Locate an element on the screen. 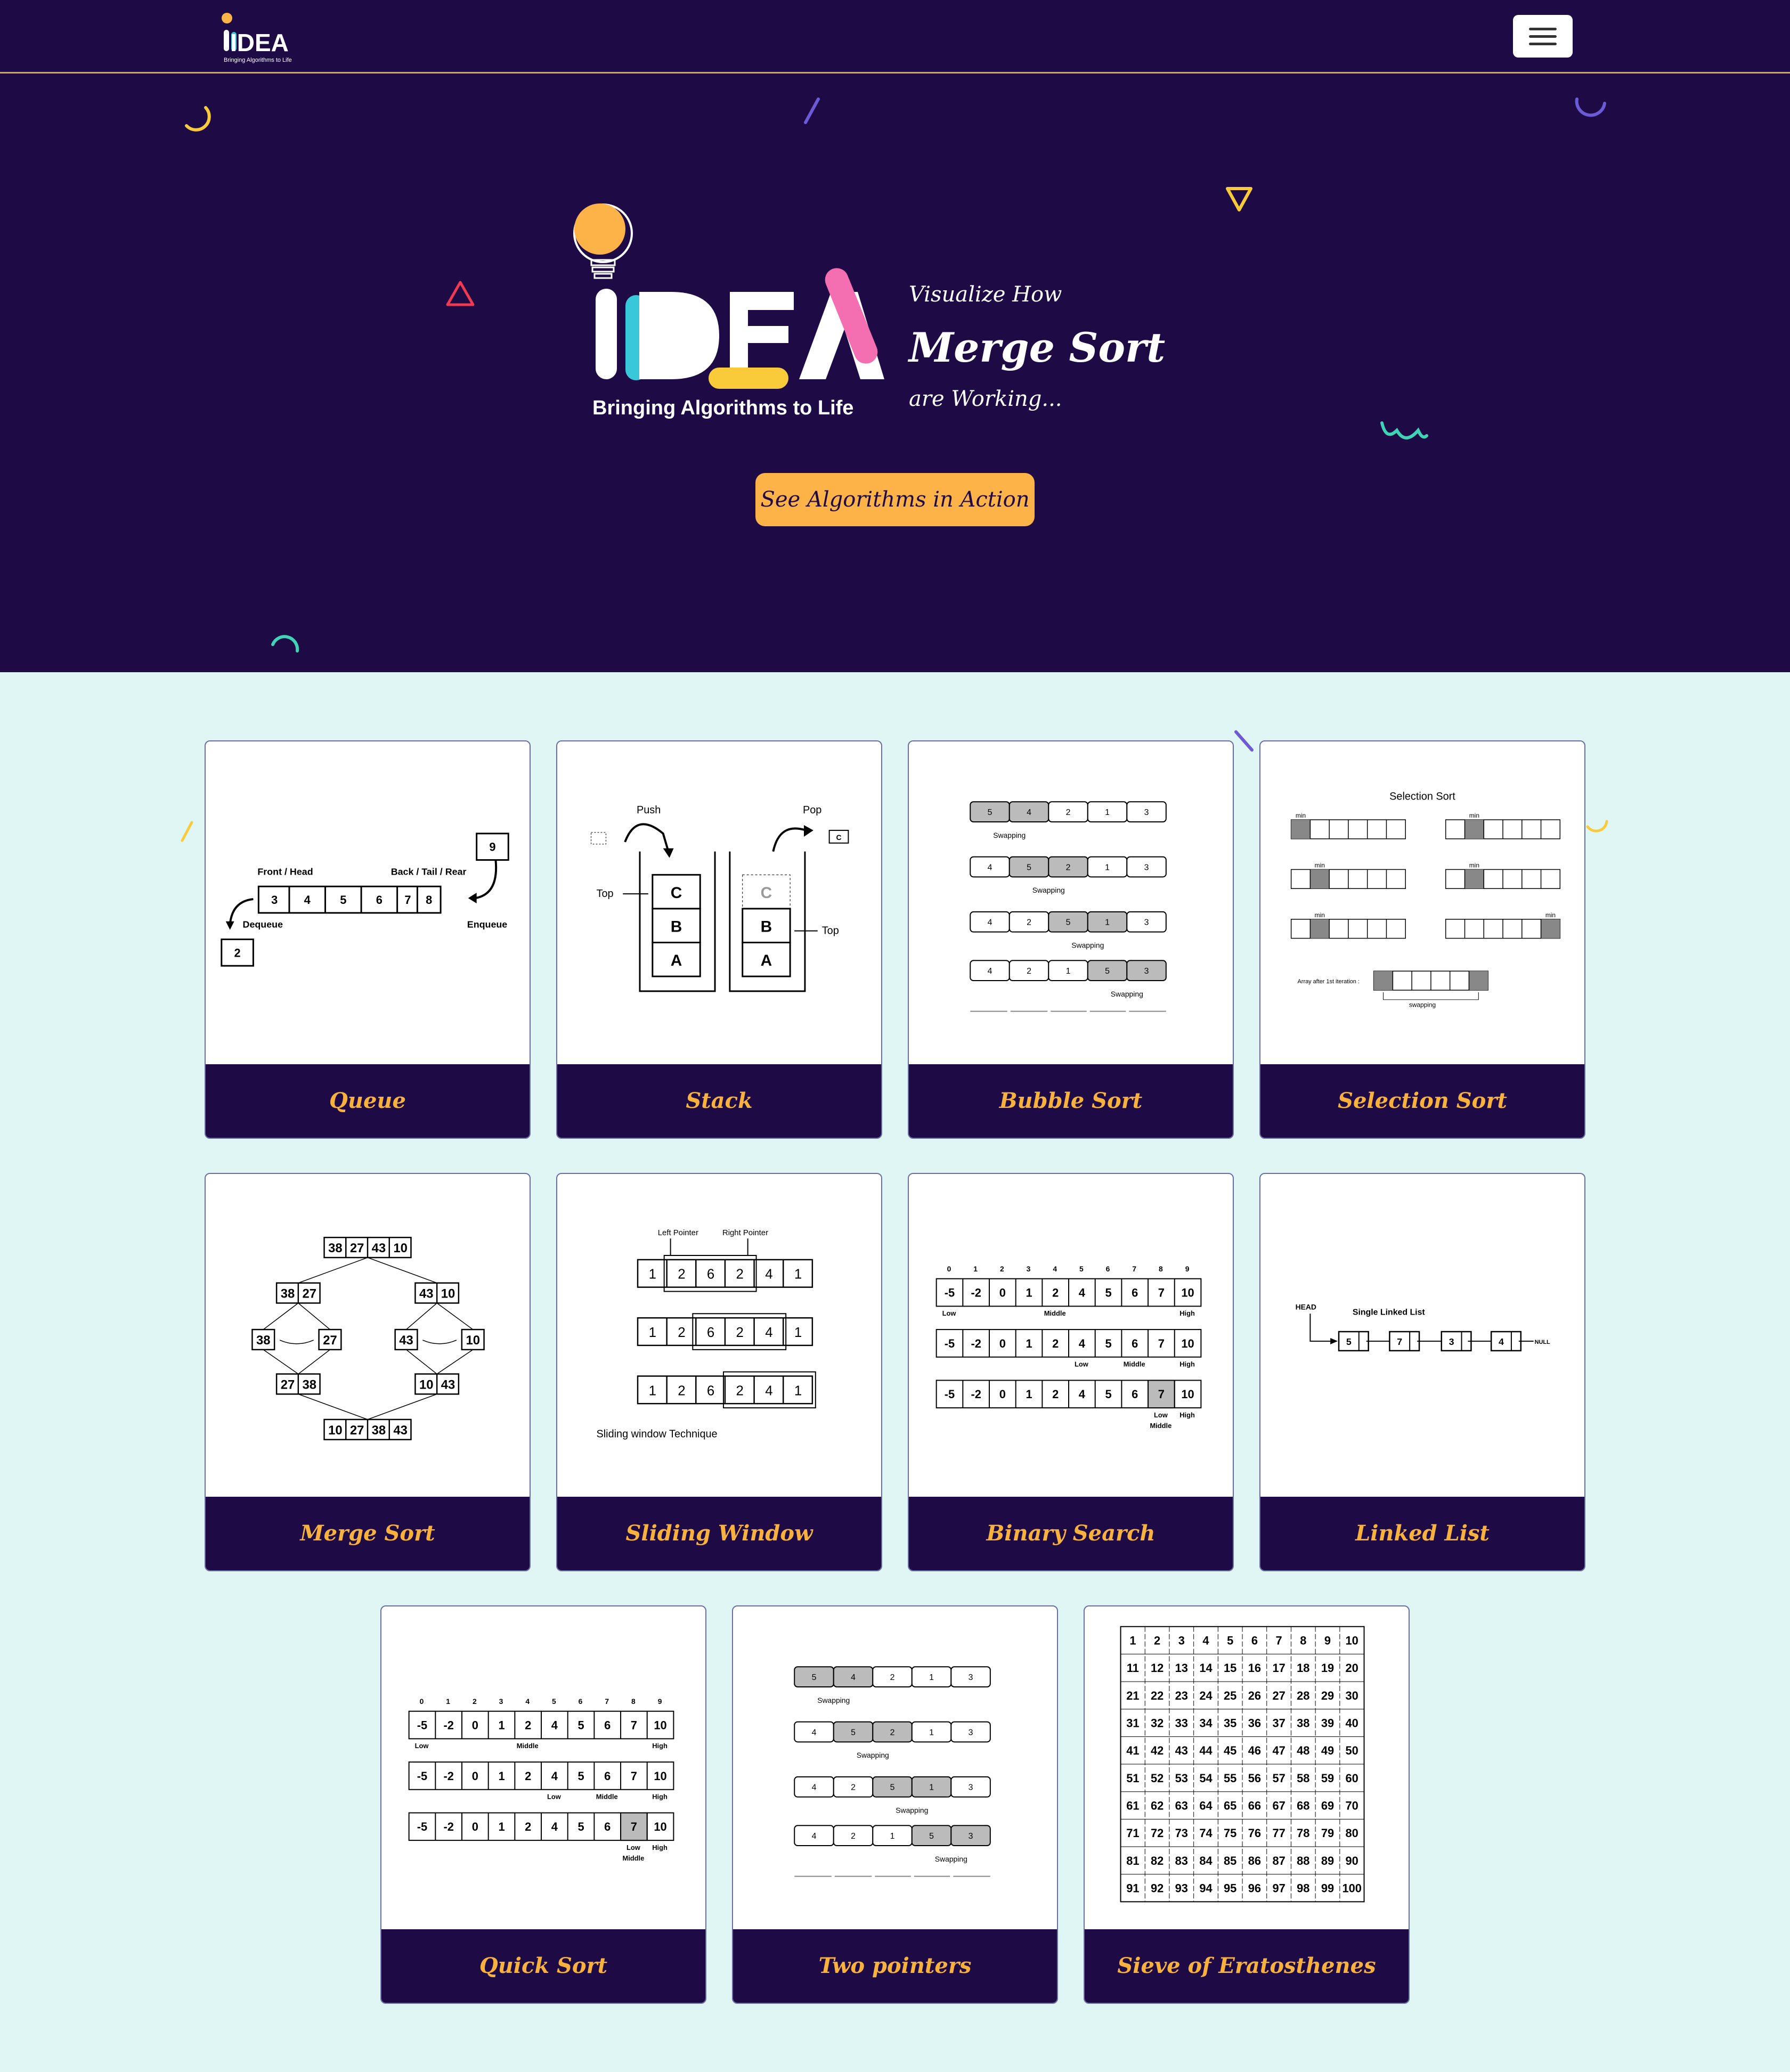 This screenshot has width=1790, height=2072. sieve-cell: 37 is located at coordinates (1278, 1723).